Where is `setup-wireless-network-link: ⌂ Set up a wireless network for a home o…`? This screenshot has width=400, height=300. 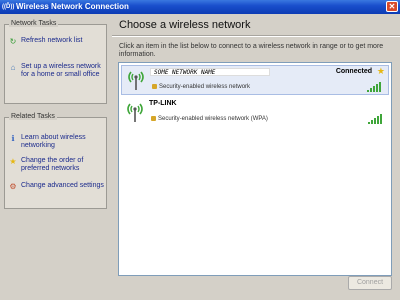
setup-wireless-network-link: ⌂ Set up a wireless network for a home o… is located at coordinates (56, 78).